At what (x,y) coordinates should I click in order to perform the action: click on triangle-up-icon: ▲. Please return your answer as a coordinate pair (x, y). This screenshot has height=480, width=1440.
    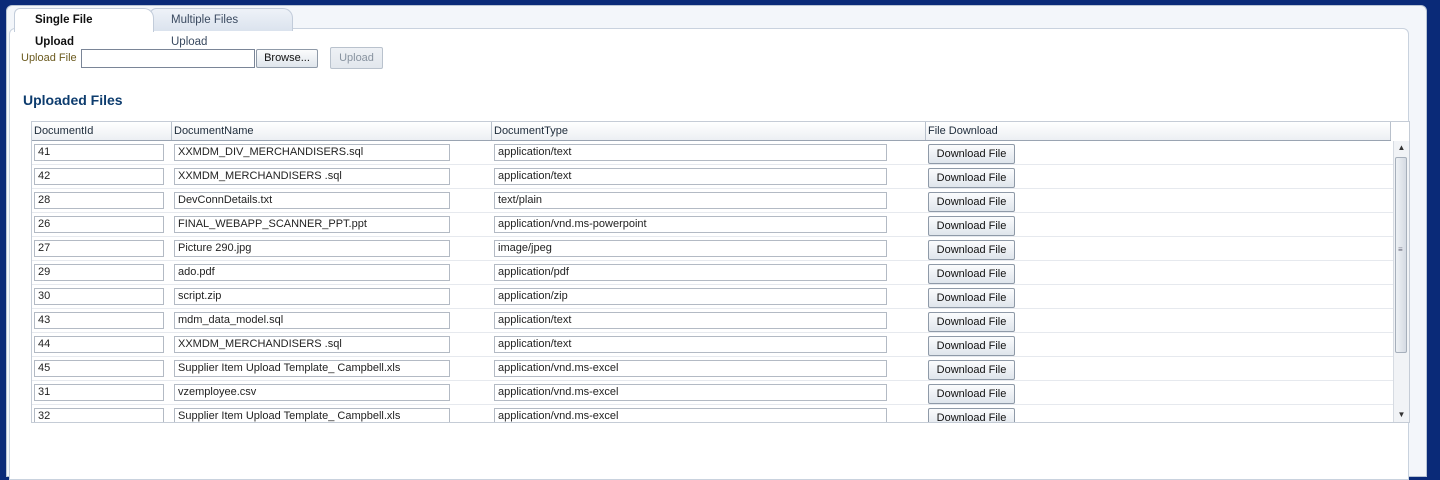
    Looking at the image, I should click on (1401, 148).